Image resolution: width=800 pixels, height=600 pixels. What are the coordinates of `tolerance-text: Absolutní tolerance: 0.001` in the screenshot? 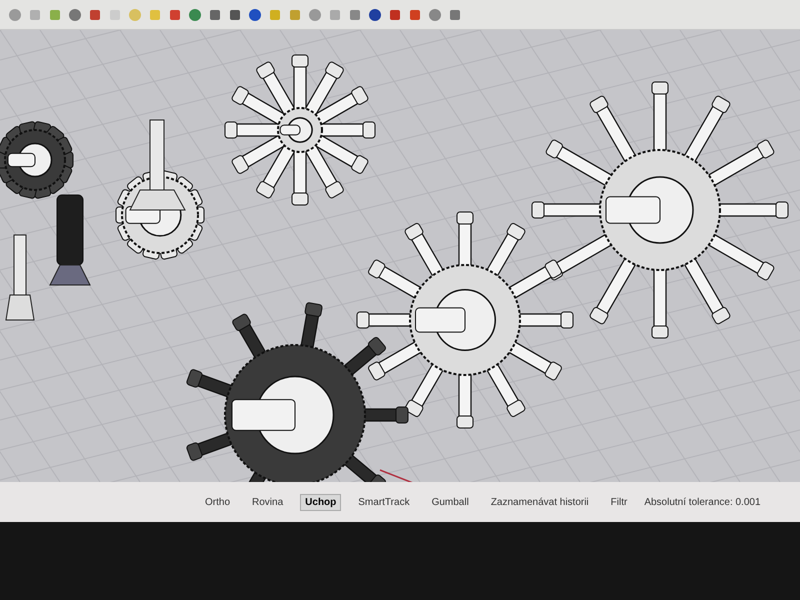 It's located at (702, 503).